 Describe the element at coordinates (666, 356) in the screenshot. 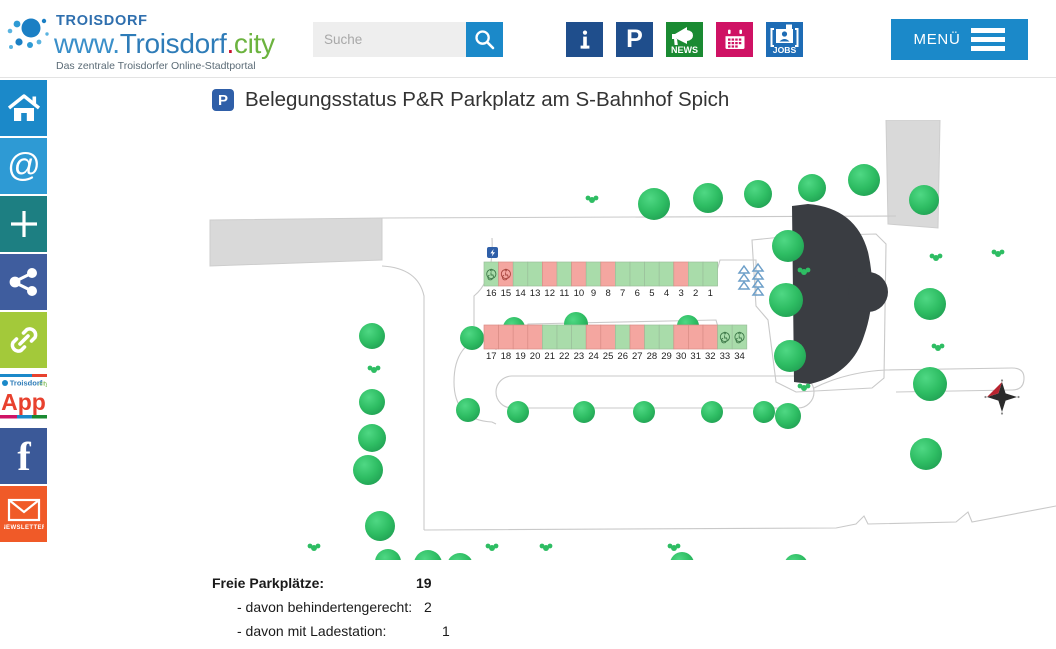

I see `parking-spot-label: 29` at that location.